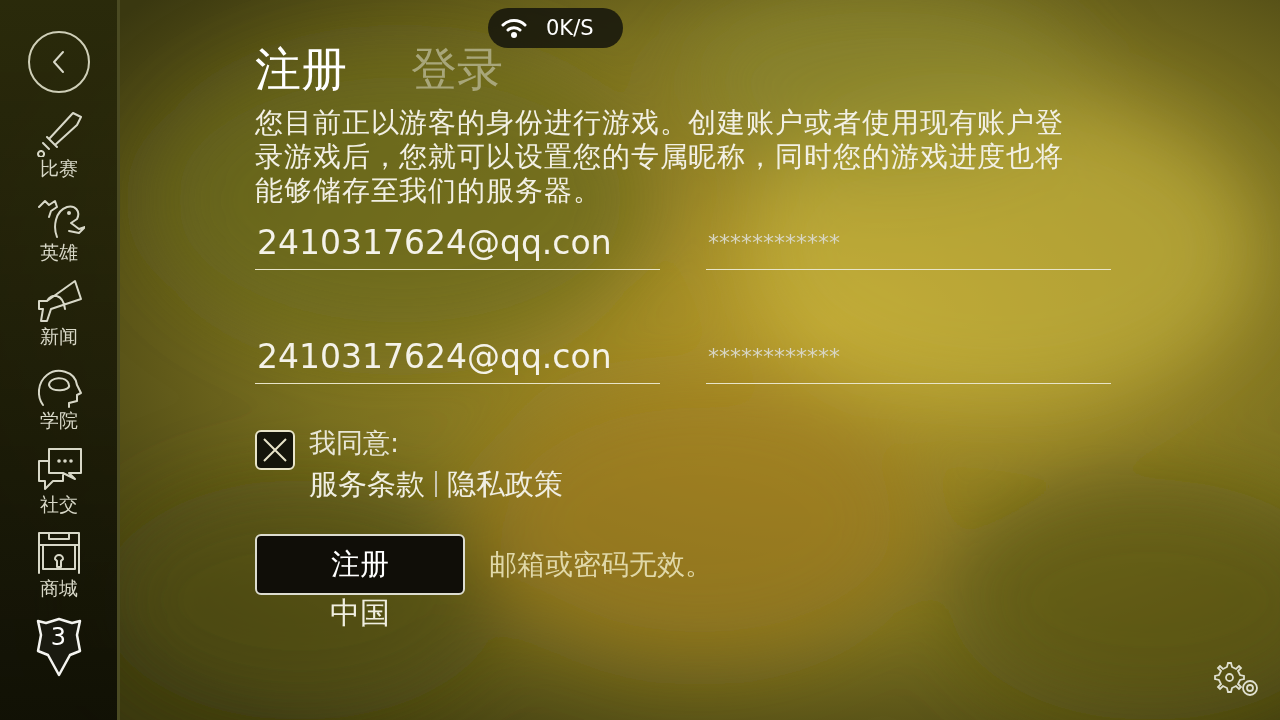 Image resolution: width=1280 pixels, height=720 pixels. I want to click on sidebar-label: 英雄, so click(58, 252).